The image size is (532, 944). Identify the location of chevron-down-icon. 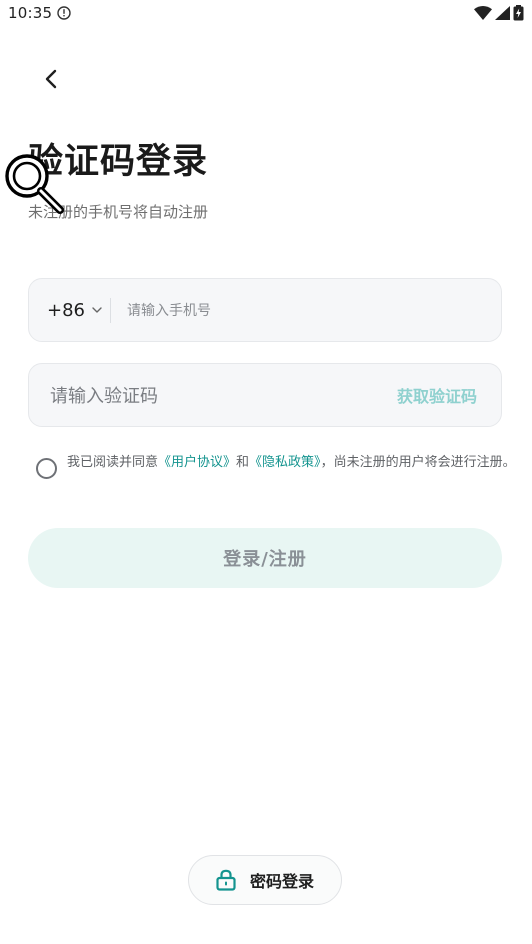
(97, 309).